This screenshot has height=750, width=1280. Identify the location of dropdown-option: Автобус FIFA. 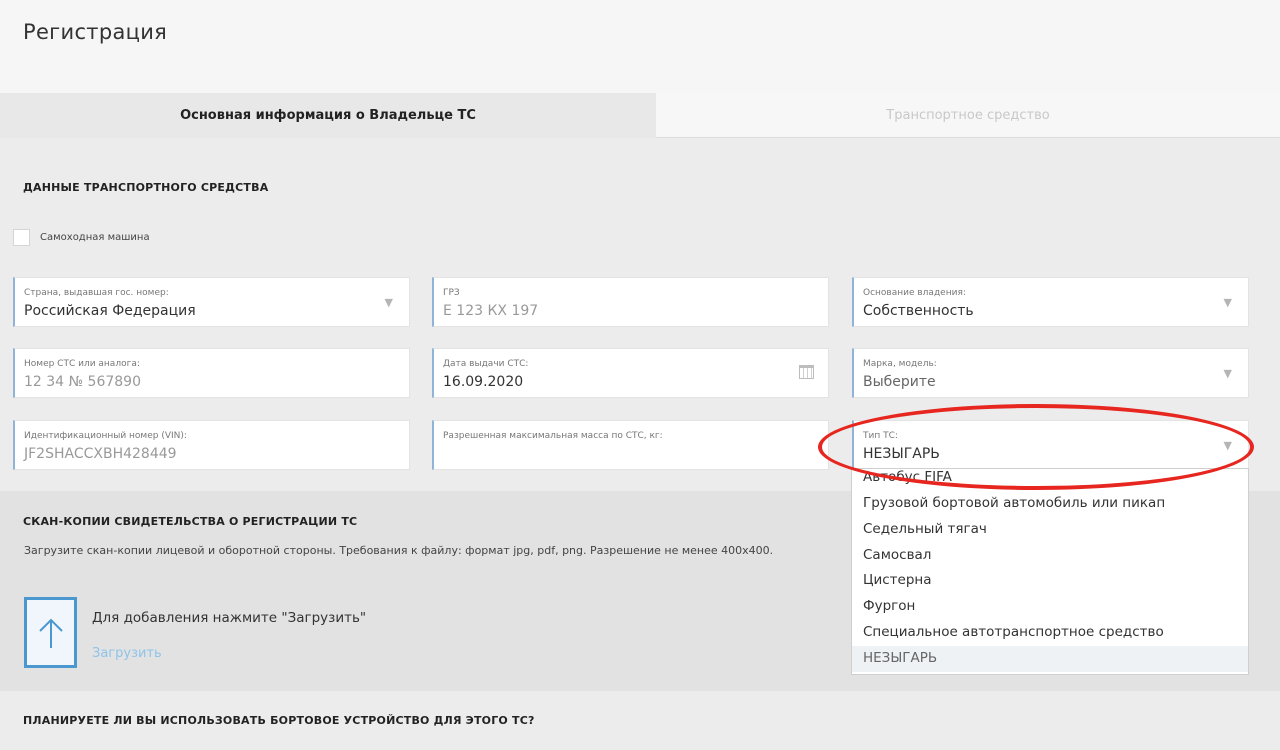
(1050, 480).